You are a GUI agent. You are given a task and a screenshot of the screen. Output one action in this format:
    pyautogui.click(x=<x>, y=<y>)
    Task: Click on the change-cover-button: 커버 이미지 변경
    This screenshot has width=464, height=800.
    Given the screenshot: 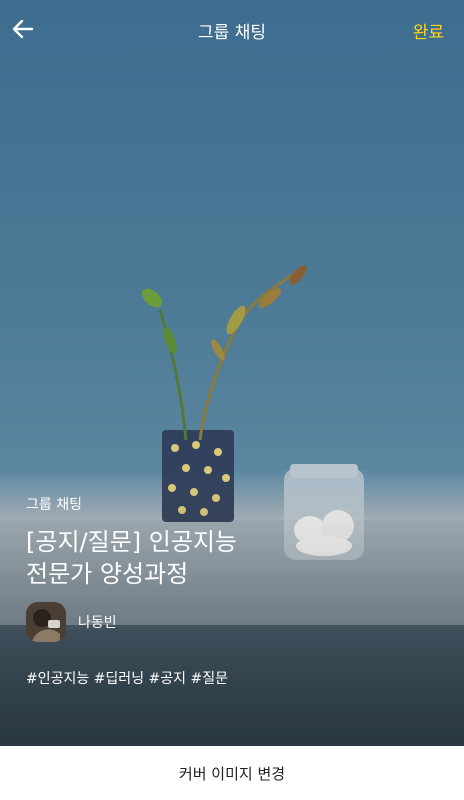 What is the action you would take?
    pyautogui.click(x=232, y=773)
    